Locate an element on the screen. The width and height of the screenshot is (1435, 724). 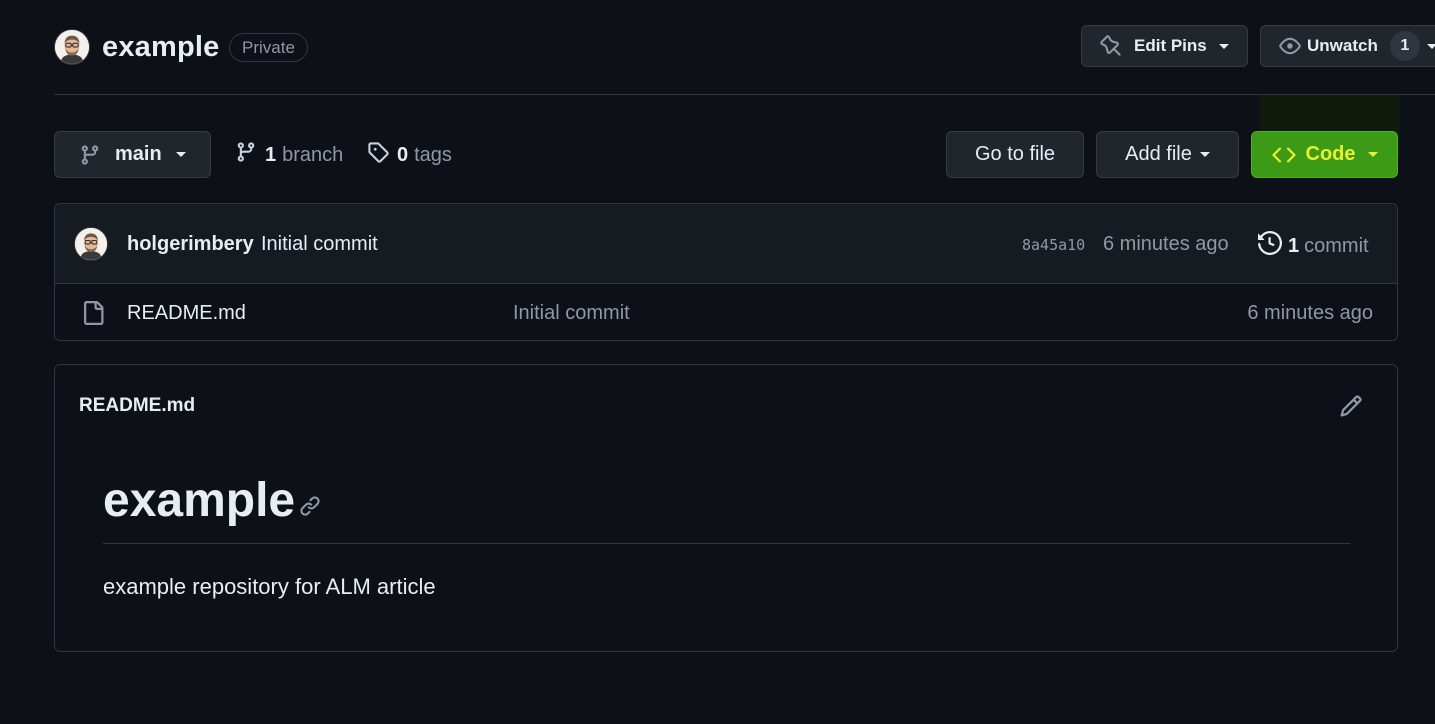
table-row: README.md Initial commit 6 minutes ago is located at coordinates (726, 312).